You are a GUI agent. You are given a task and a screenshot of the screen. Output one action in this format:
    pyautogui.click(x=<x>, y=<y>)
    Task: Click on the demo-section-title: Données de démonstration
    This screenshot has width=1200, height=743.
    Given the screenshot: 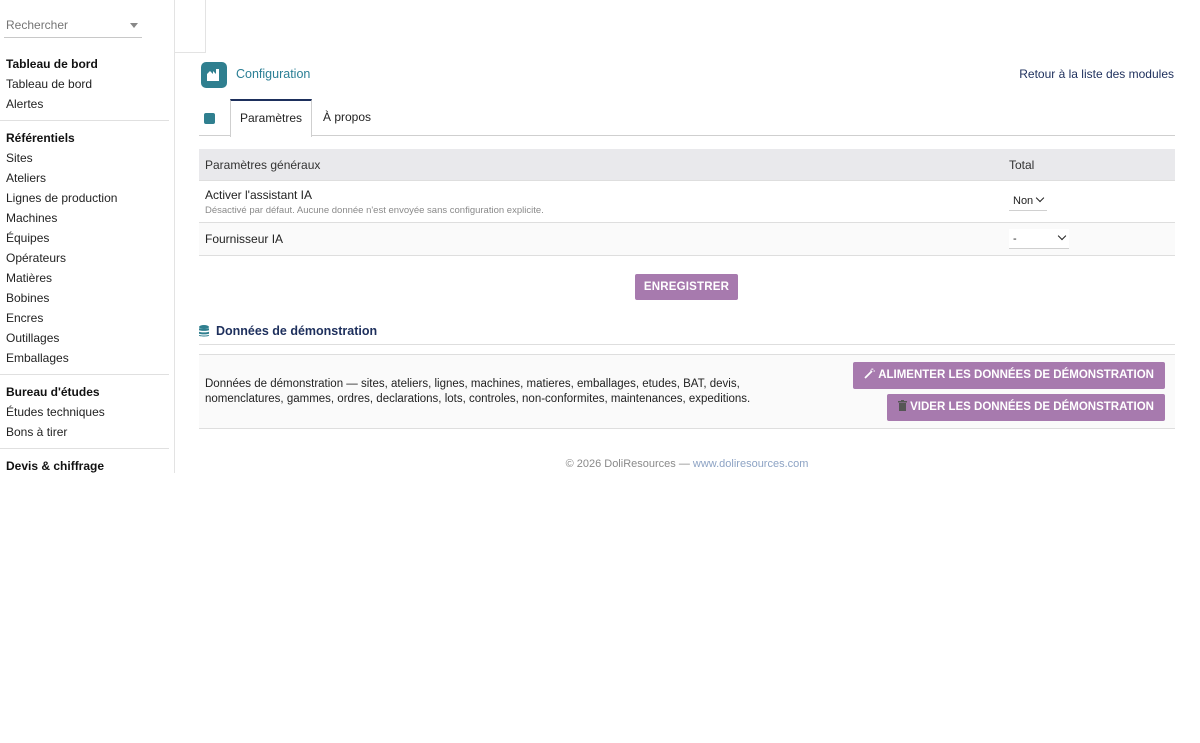 What is the action you would take?
    pyautogui.click(x=687, y=334)
    